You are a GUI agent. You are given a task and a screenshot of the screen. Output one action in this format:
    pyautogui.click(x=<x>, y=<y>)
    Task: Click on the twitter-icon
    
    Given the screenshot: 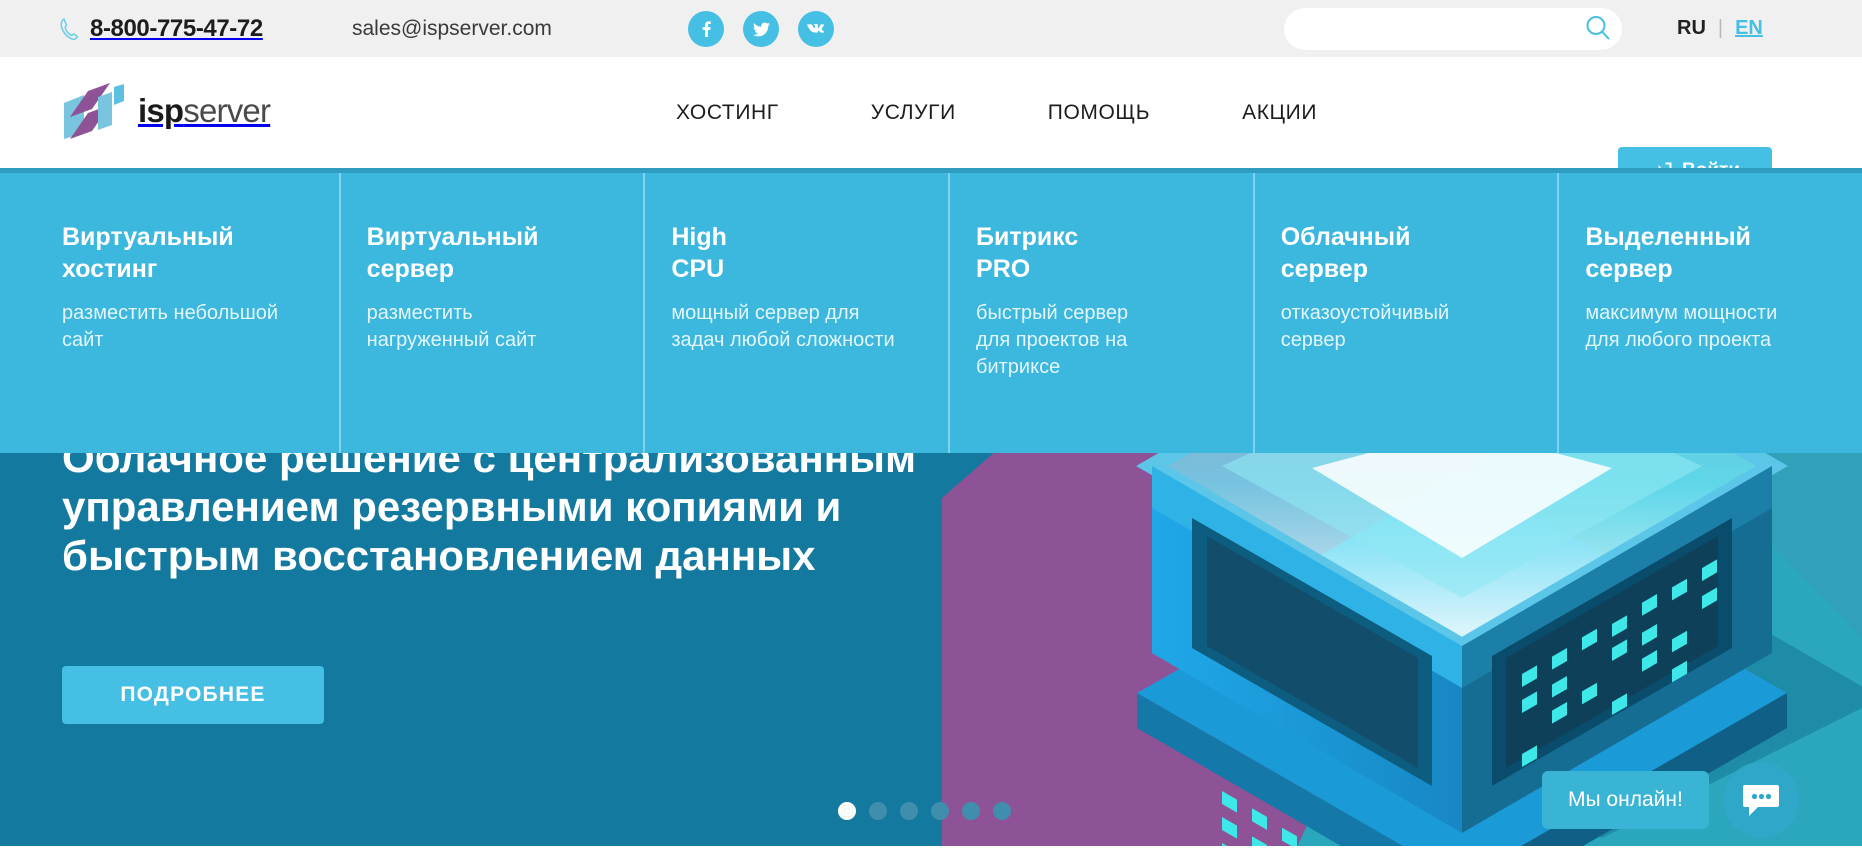 What is the action you would take?
    pyautogui.click(x=761, y=28)
    